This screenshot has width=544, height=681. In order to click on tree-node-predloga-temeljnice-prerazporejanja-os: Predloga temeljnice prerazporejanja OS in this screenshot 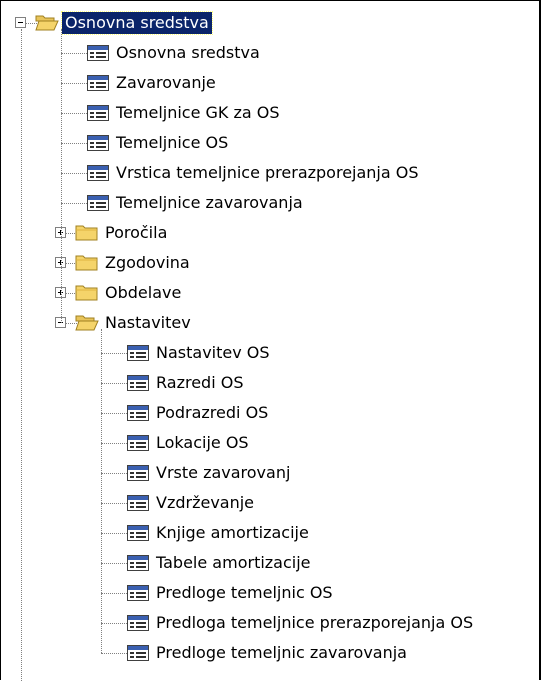, I will do `click(271, 623)`.